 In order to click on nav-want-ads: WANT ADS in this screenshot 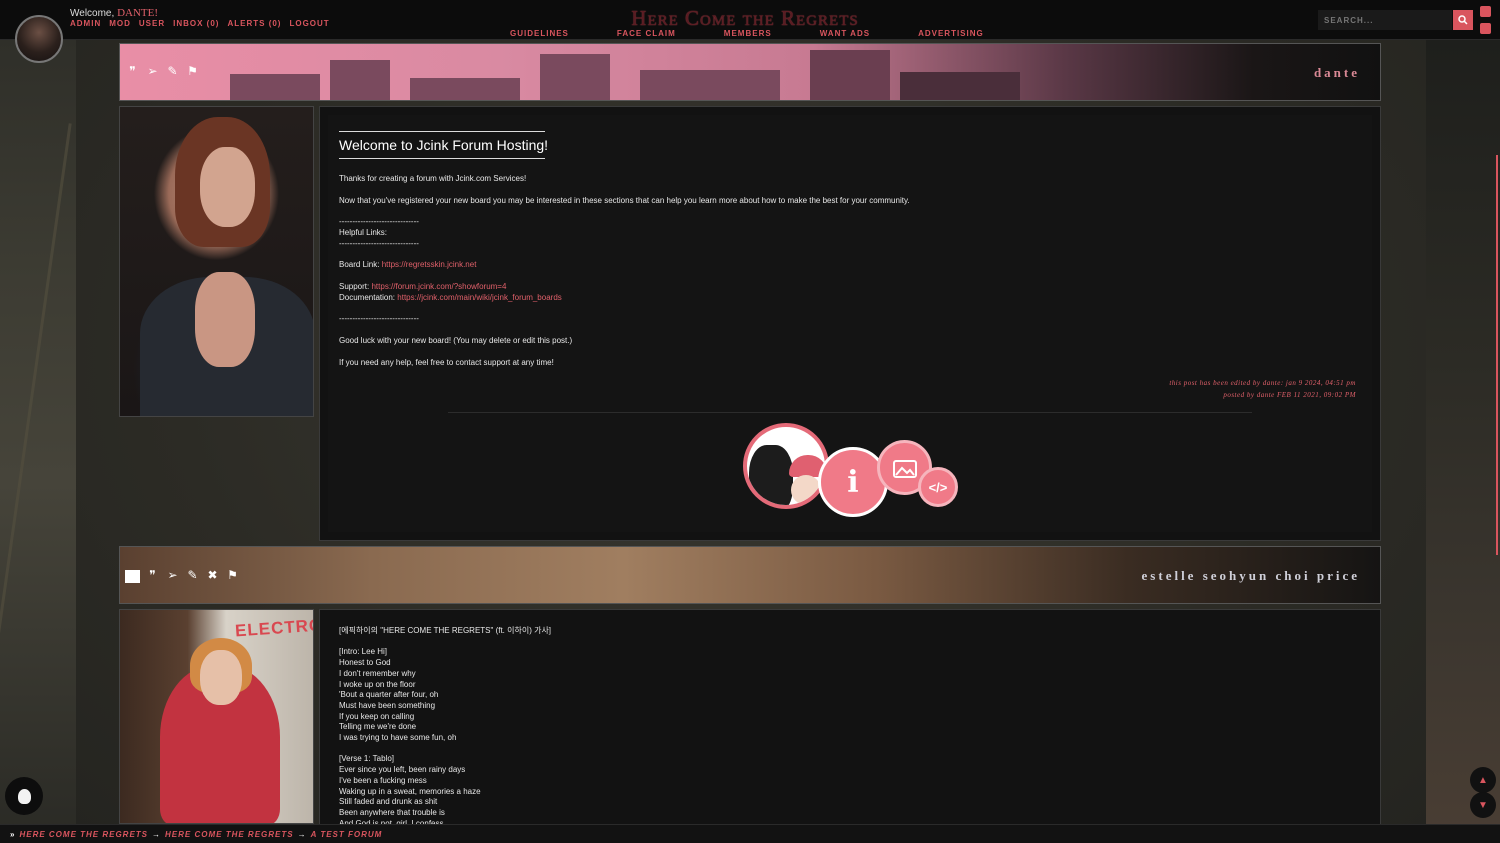, I will do `click(845, 33)`.